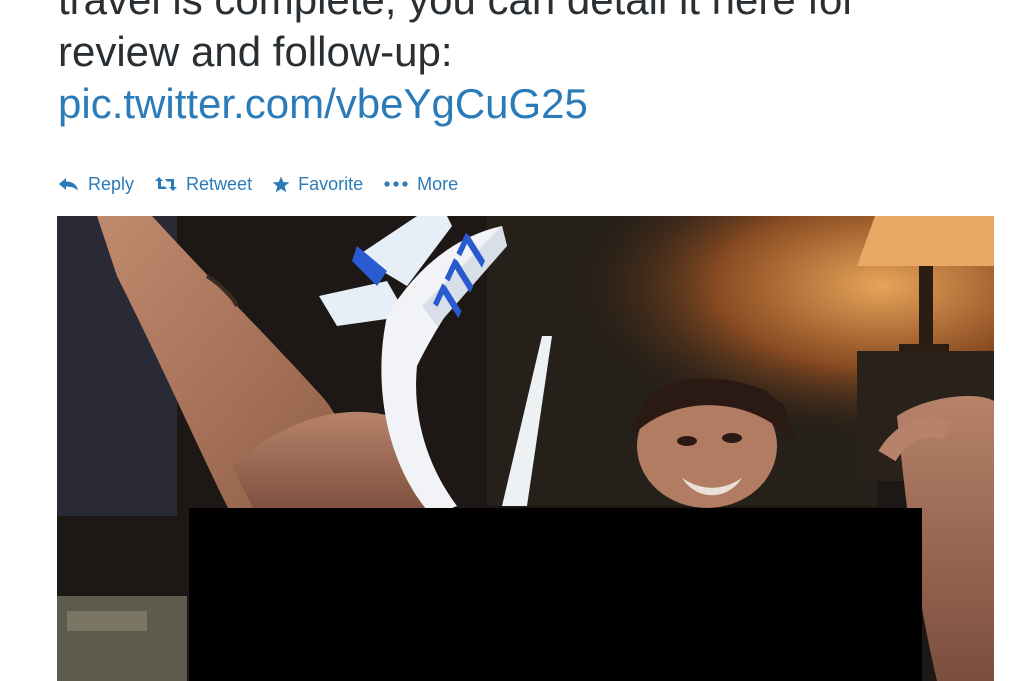 The width and height of the screenshot is (1024, 681). I want to click on lamp-shade, so click(925, 241).